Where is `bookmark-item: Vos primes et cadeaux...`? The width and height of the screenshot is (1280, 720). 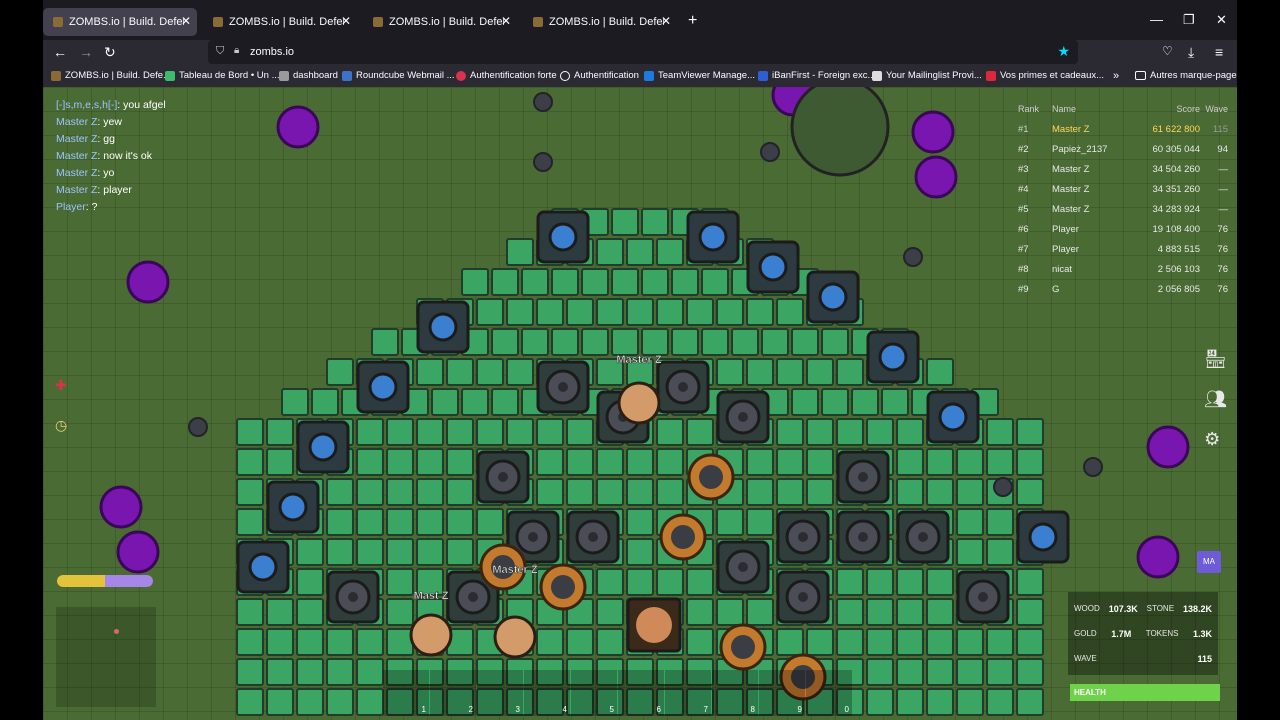
bookmark-item: Vos primes et cadeaux... is located at coordinates (1045, 75).